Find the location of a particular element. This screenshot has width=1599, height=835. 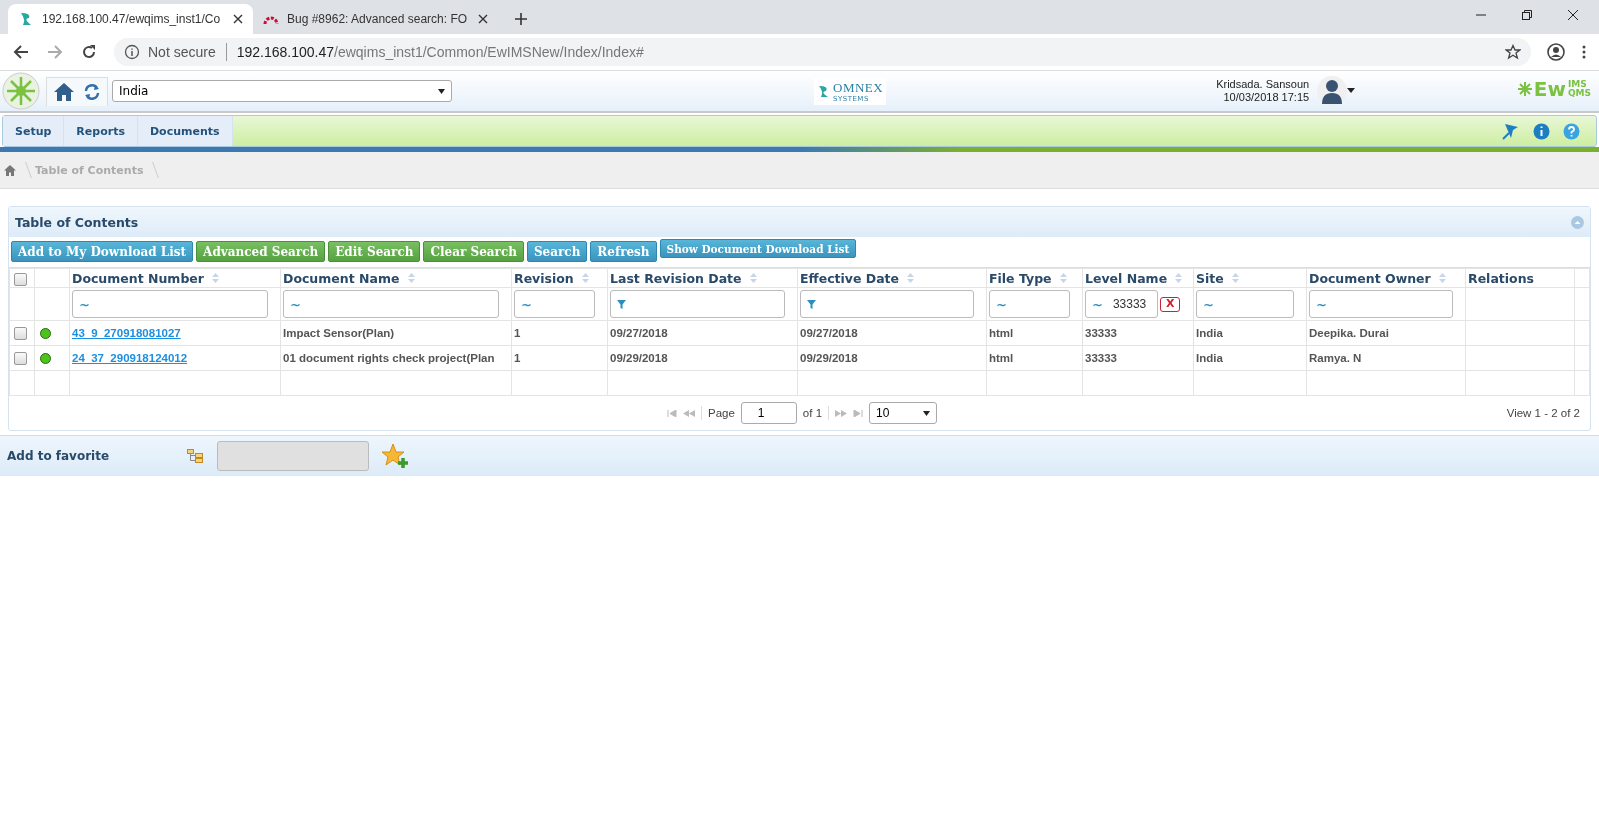

user-name: Kridsada. Sansoun is located at coordinates (1263, 84).